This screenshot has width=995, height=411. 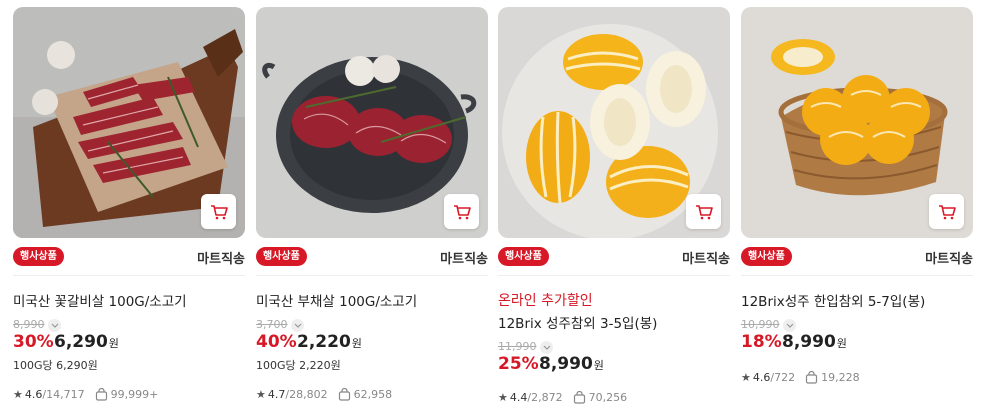 I want to click on purchase-count: 70,256, so click(x=608, y=397).